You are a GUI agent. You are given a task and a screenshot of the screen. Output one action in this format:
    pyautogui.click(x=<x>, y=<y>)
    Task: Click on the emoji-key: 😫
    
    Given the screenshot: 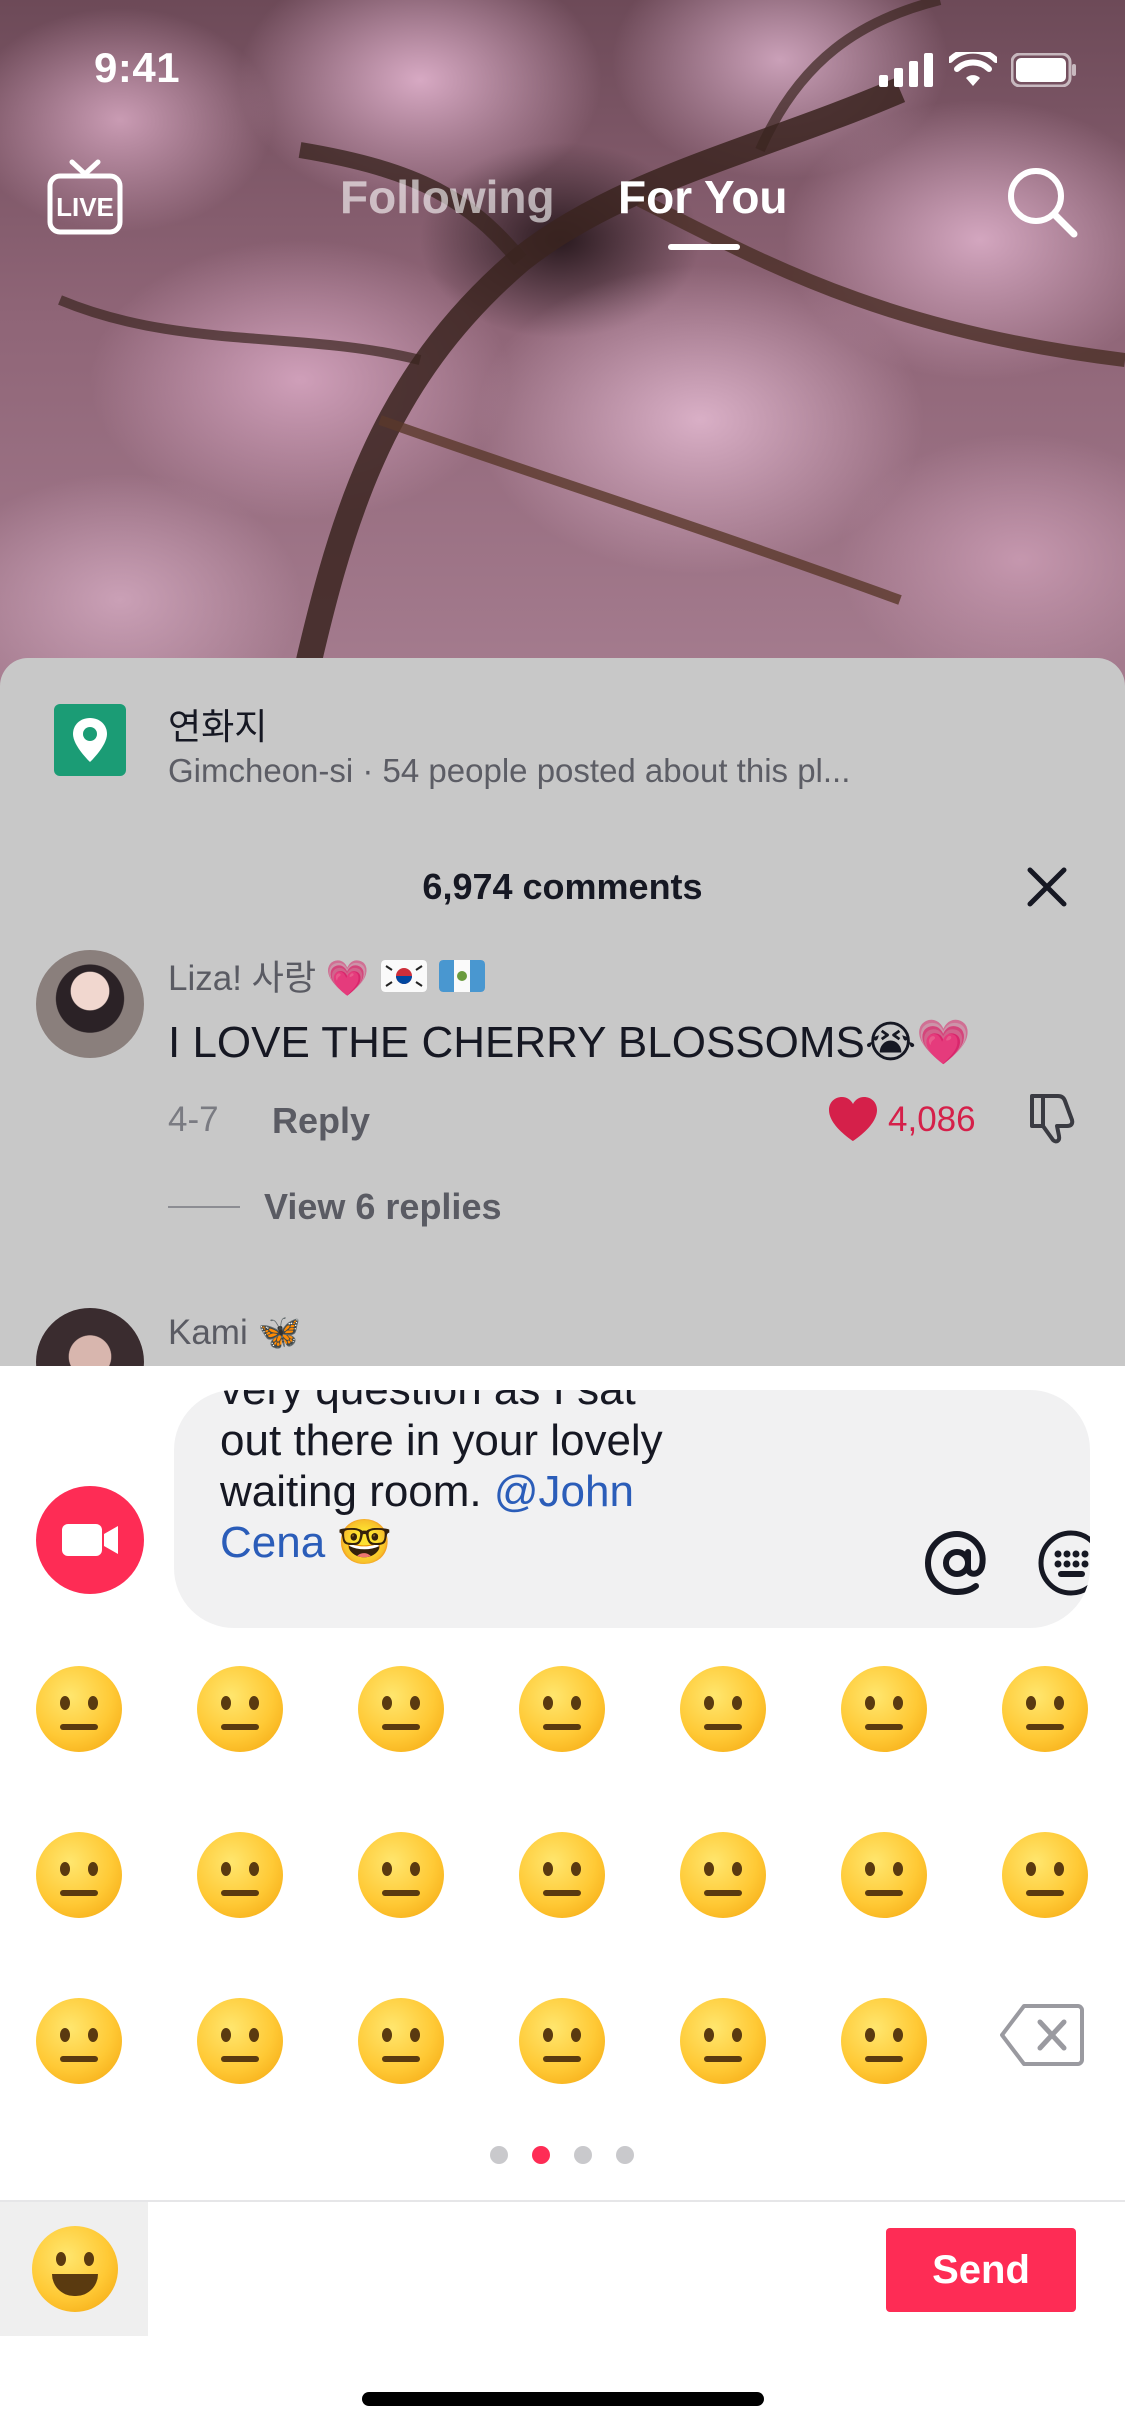 What is the action you would take?
    pyautogui.click(x=401, y=2041)
    